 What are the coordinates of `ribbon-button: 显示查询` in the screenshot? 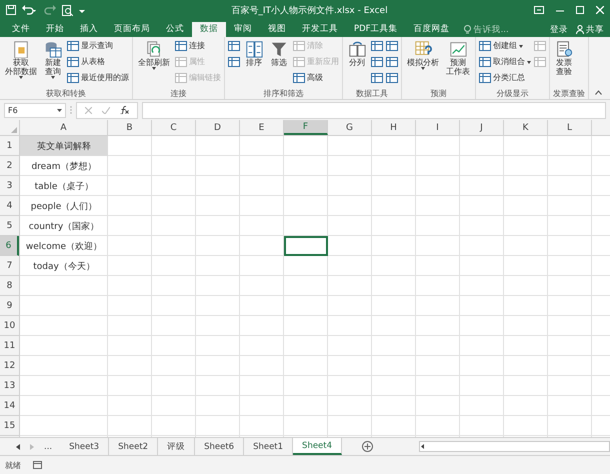 It's located at (98, 46).